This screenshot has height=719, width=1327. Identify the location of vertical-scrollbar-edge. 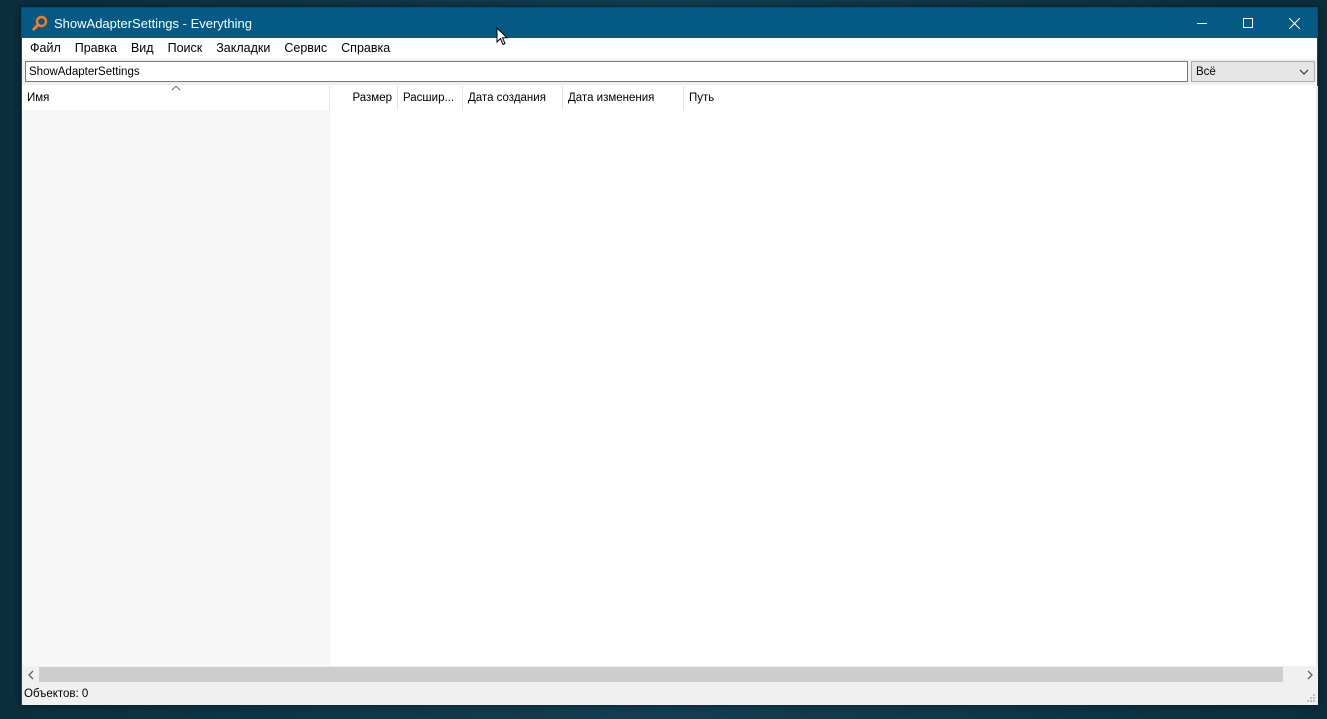
(1317, 376).